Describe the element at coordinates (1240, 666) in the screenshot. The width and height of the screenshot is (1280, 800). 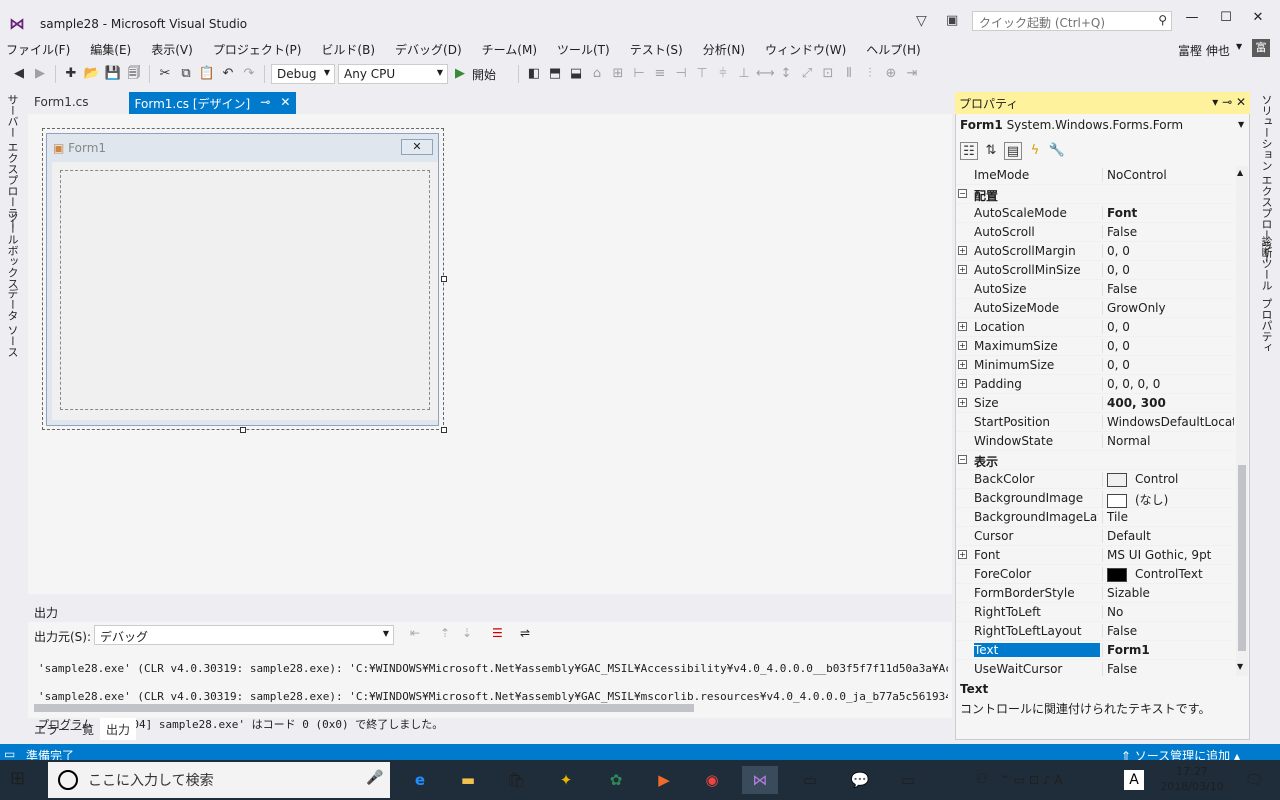
I see `scroll-down-icon: ▼` at that location.